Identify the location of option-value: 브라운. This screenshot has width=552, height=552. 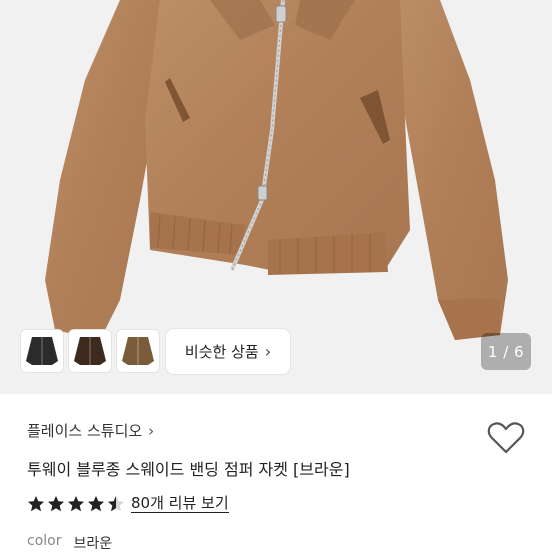
(93, 544).